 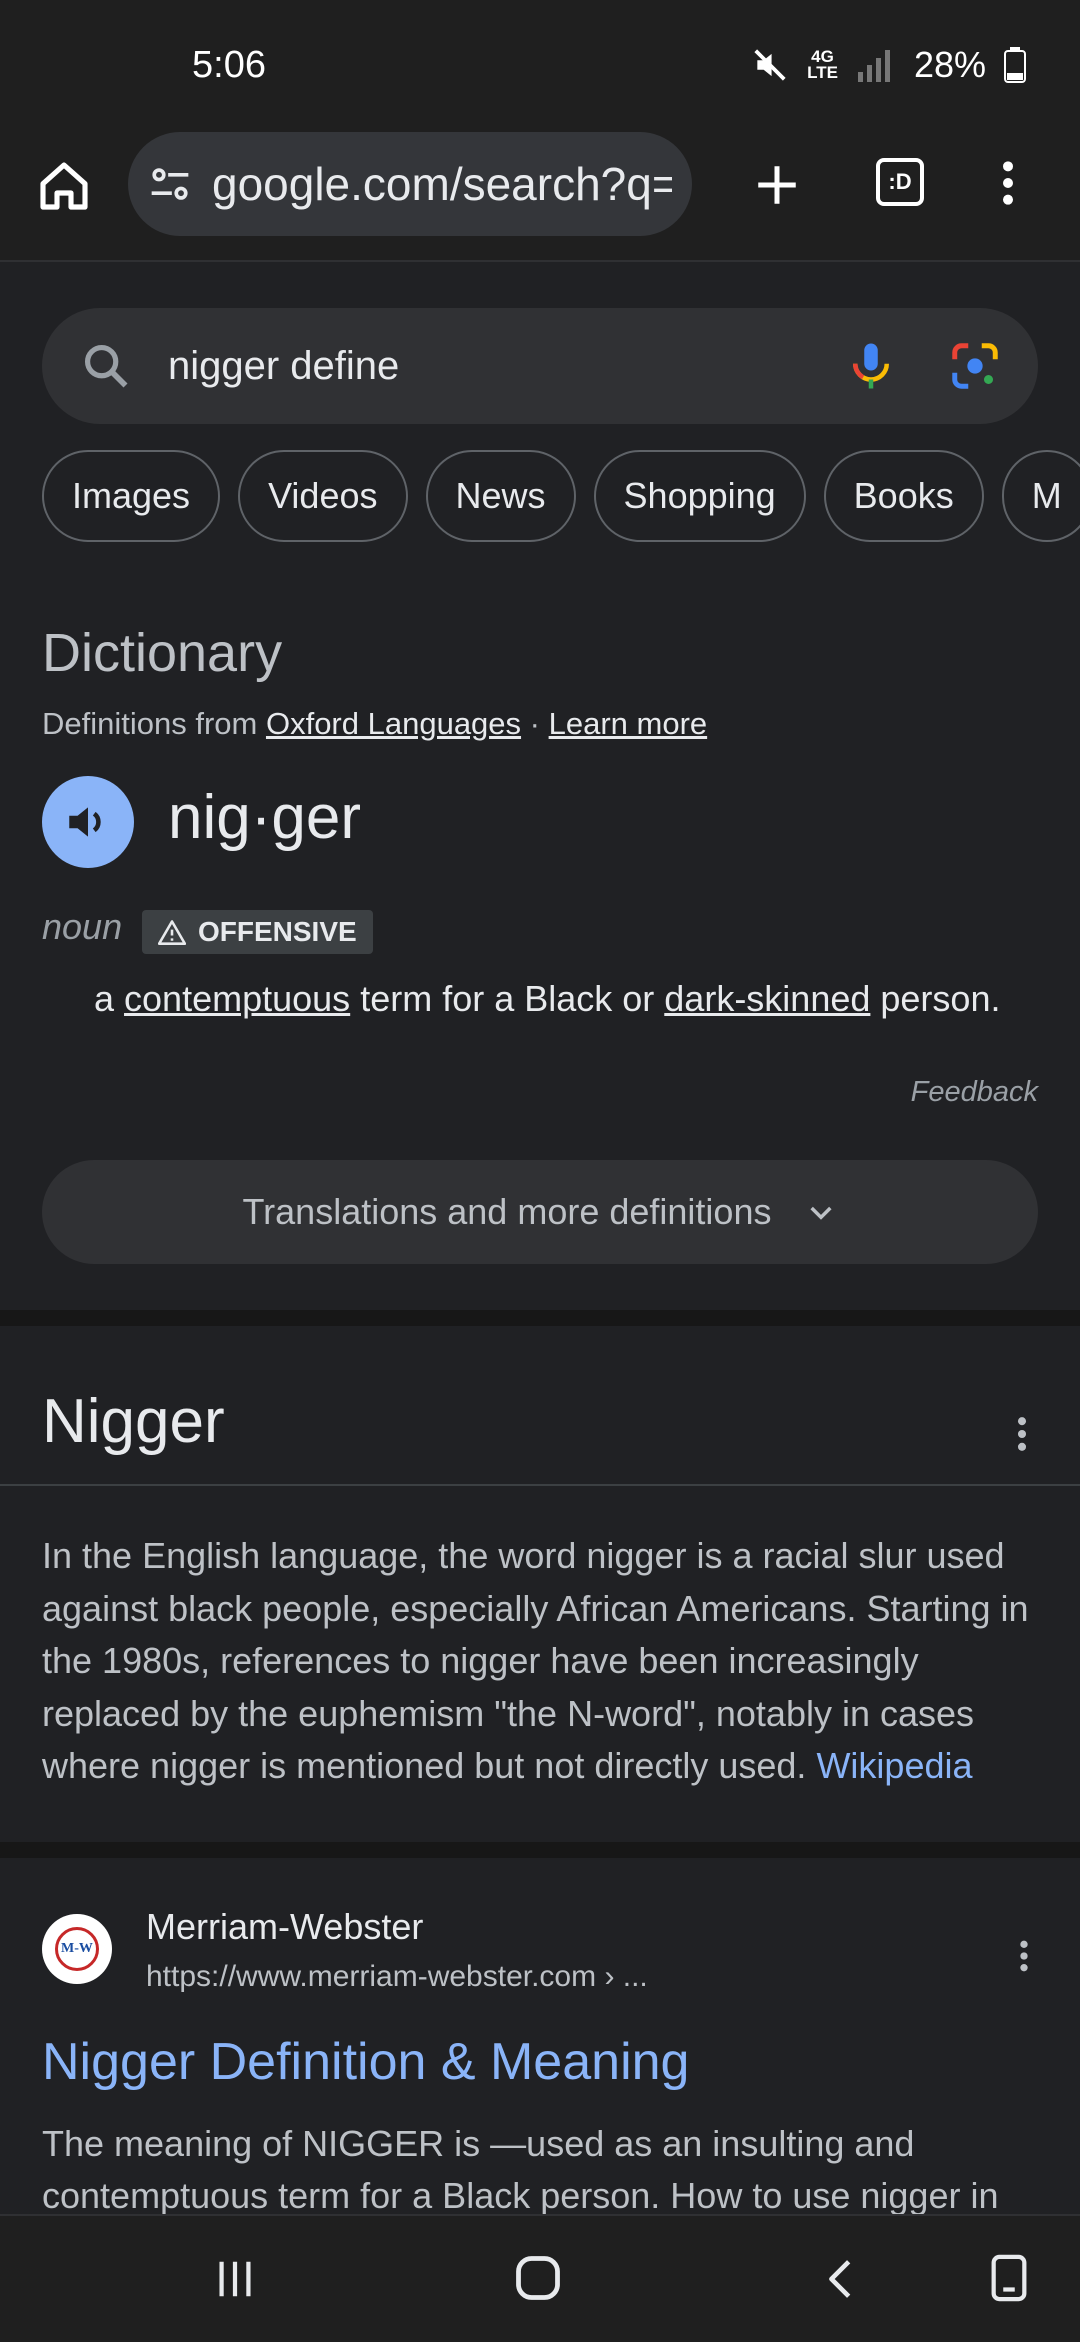 I want to click on home-button-icon, so click(x=538, y=2278).